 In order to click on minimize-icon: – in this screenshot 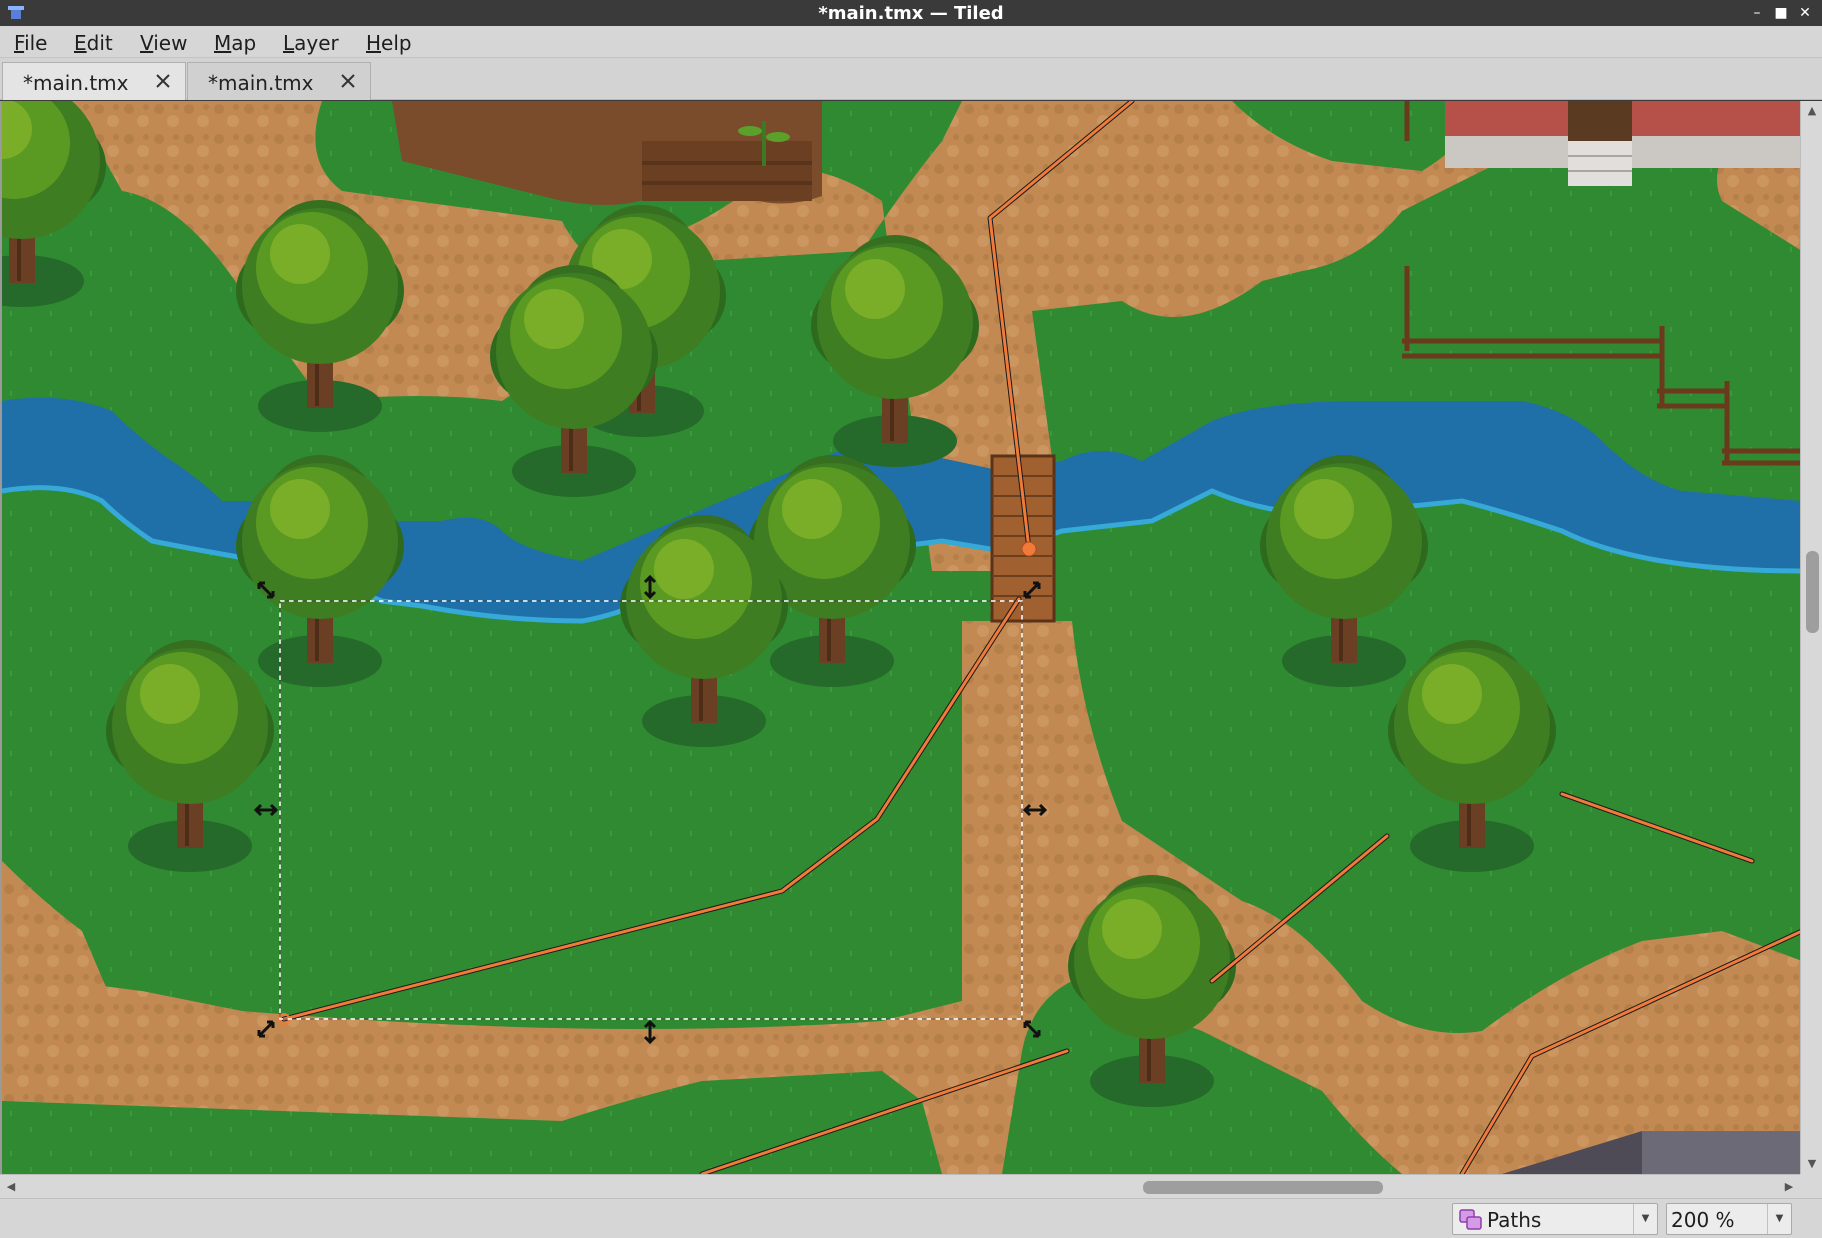, I will do `click(1757, 13)`.